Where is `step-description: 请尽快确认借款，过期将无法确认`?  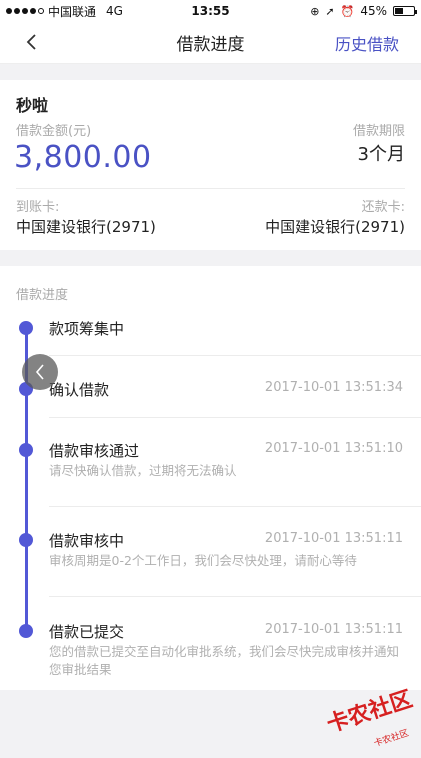
step-description: 请尽快确认借款，过期将无法确认 is located at coordinates (143, 470).